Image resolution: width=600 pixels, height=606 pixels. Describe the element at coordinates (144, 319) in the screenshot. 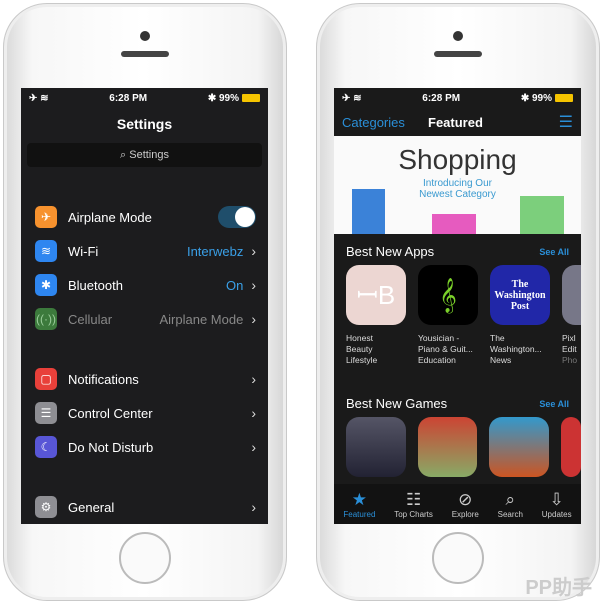

I see `row-cellular: ((·)) Cellular Airplane Mode ›` at that location.